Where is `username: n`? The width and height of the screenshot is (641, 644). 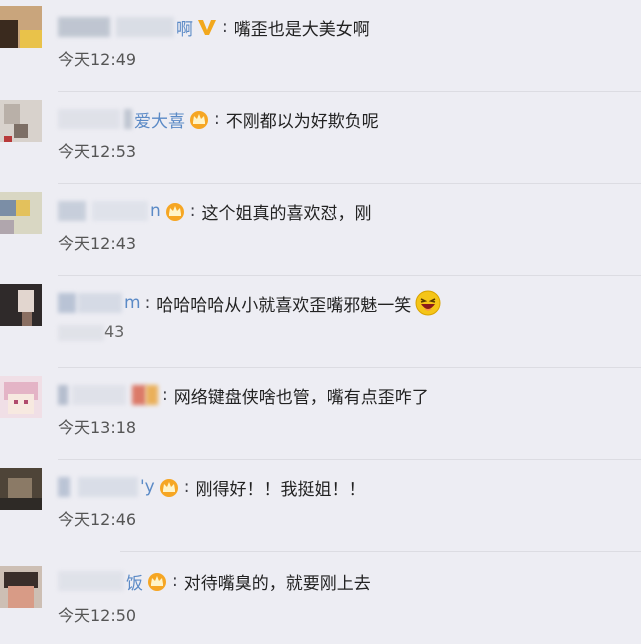 username: n is located at coordinates (155, 211).